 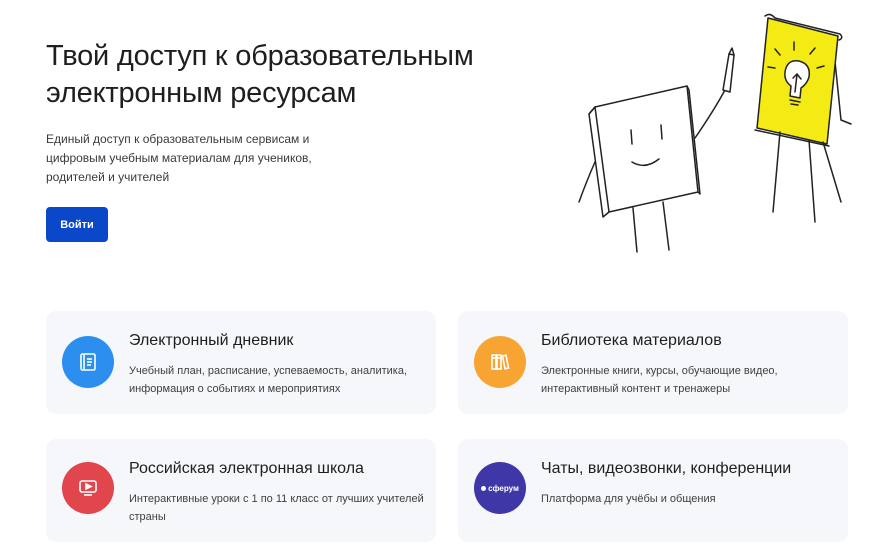 I want to click on diary-icon, so click(x=88, y=362).